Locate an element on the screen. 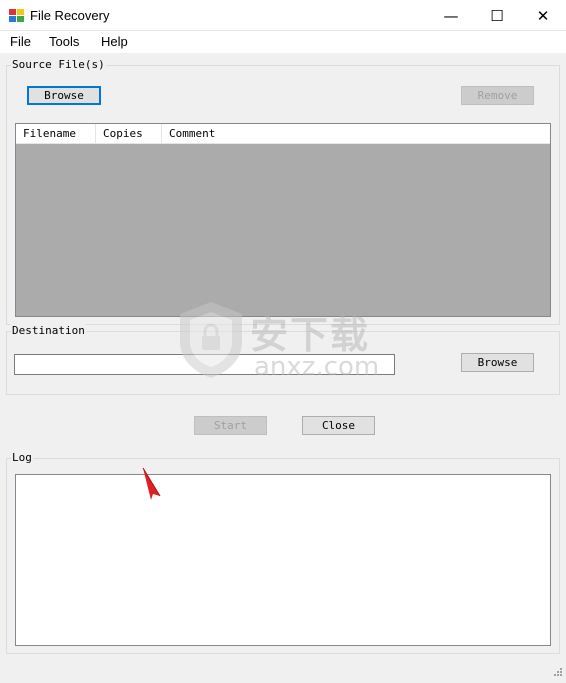 Image resolution: width=566 pixels, height=683 pixels. maximize-icon: ☐ is located at coordinates (497, 15).